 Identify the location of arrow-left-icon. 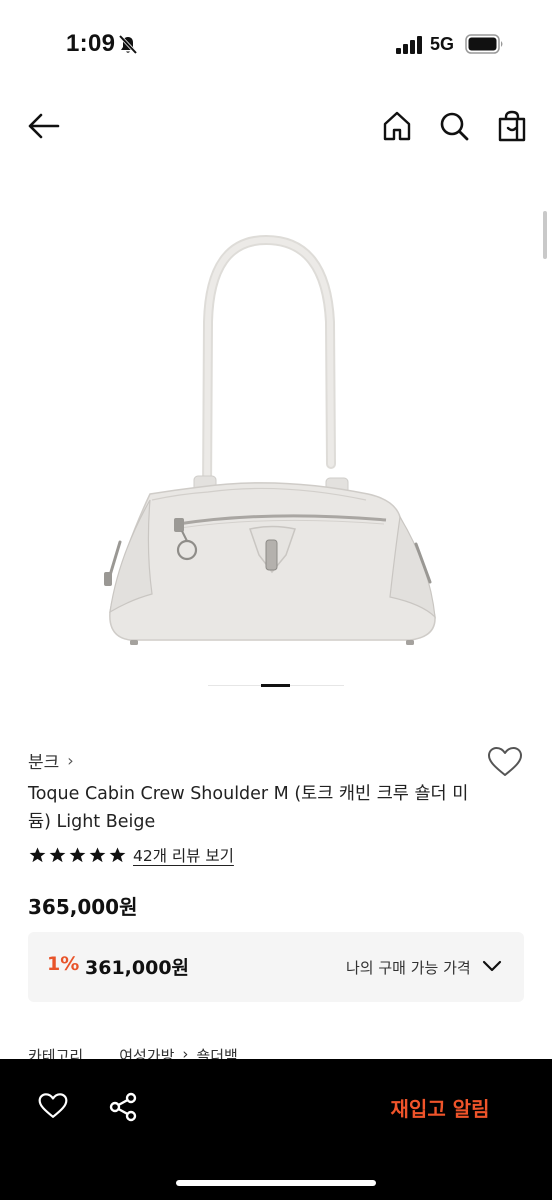
(44, 126).